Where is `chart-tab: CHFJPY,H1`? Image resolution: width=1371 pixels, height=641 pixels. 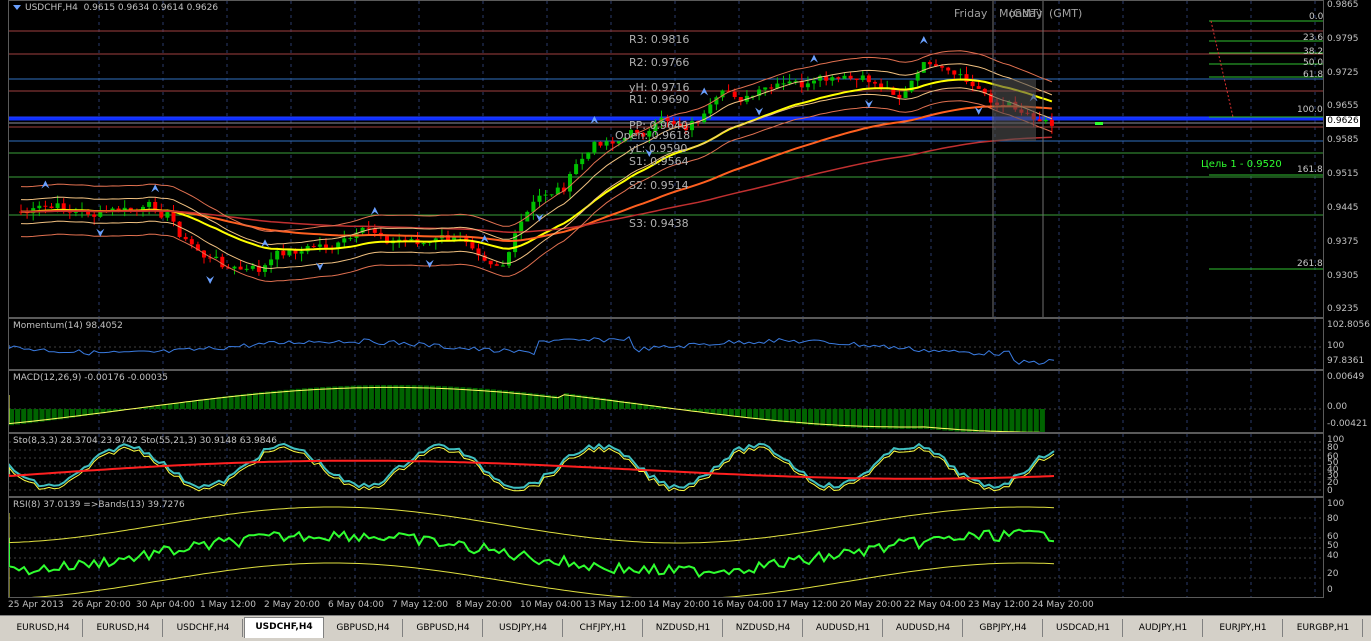 chart-tab: CHFJPY,H1 is located at coordinates (603, 628).